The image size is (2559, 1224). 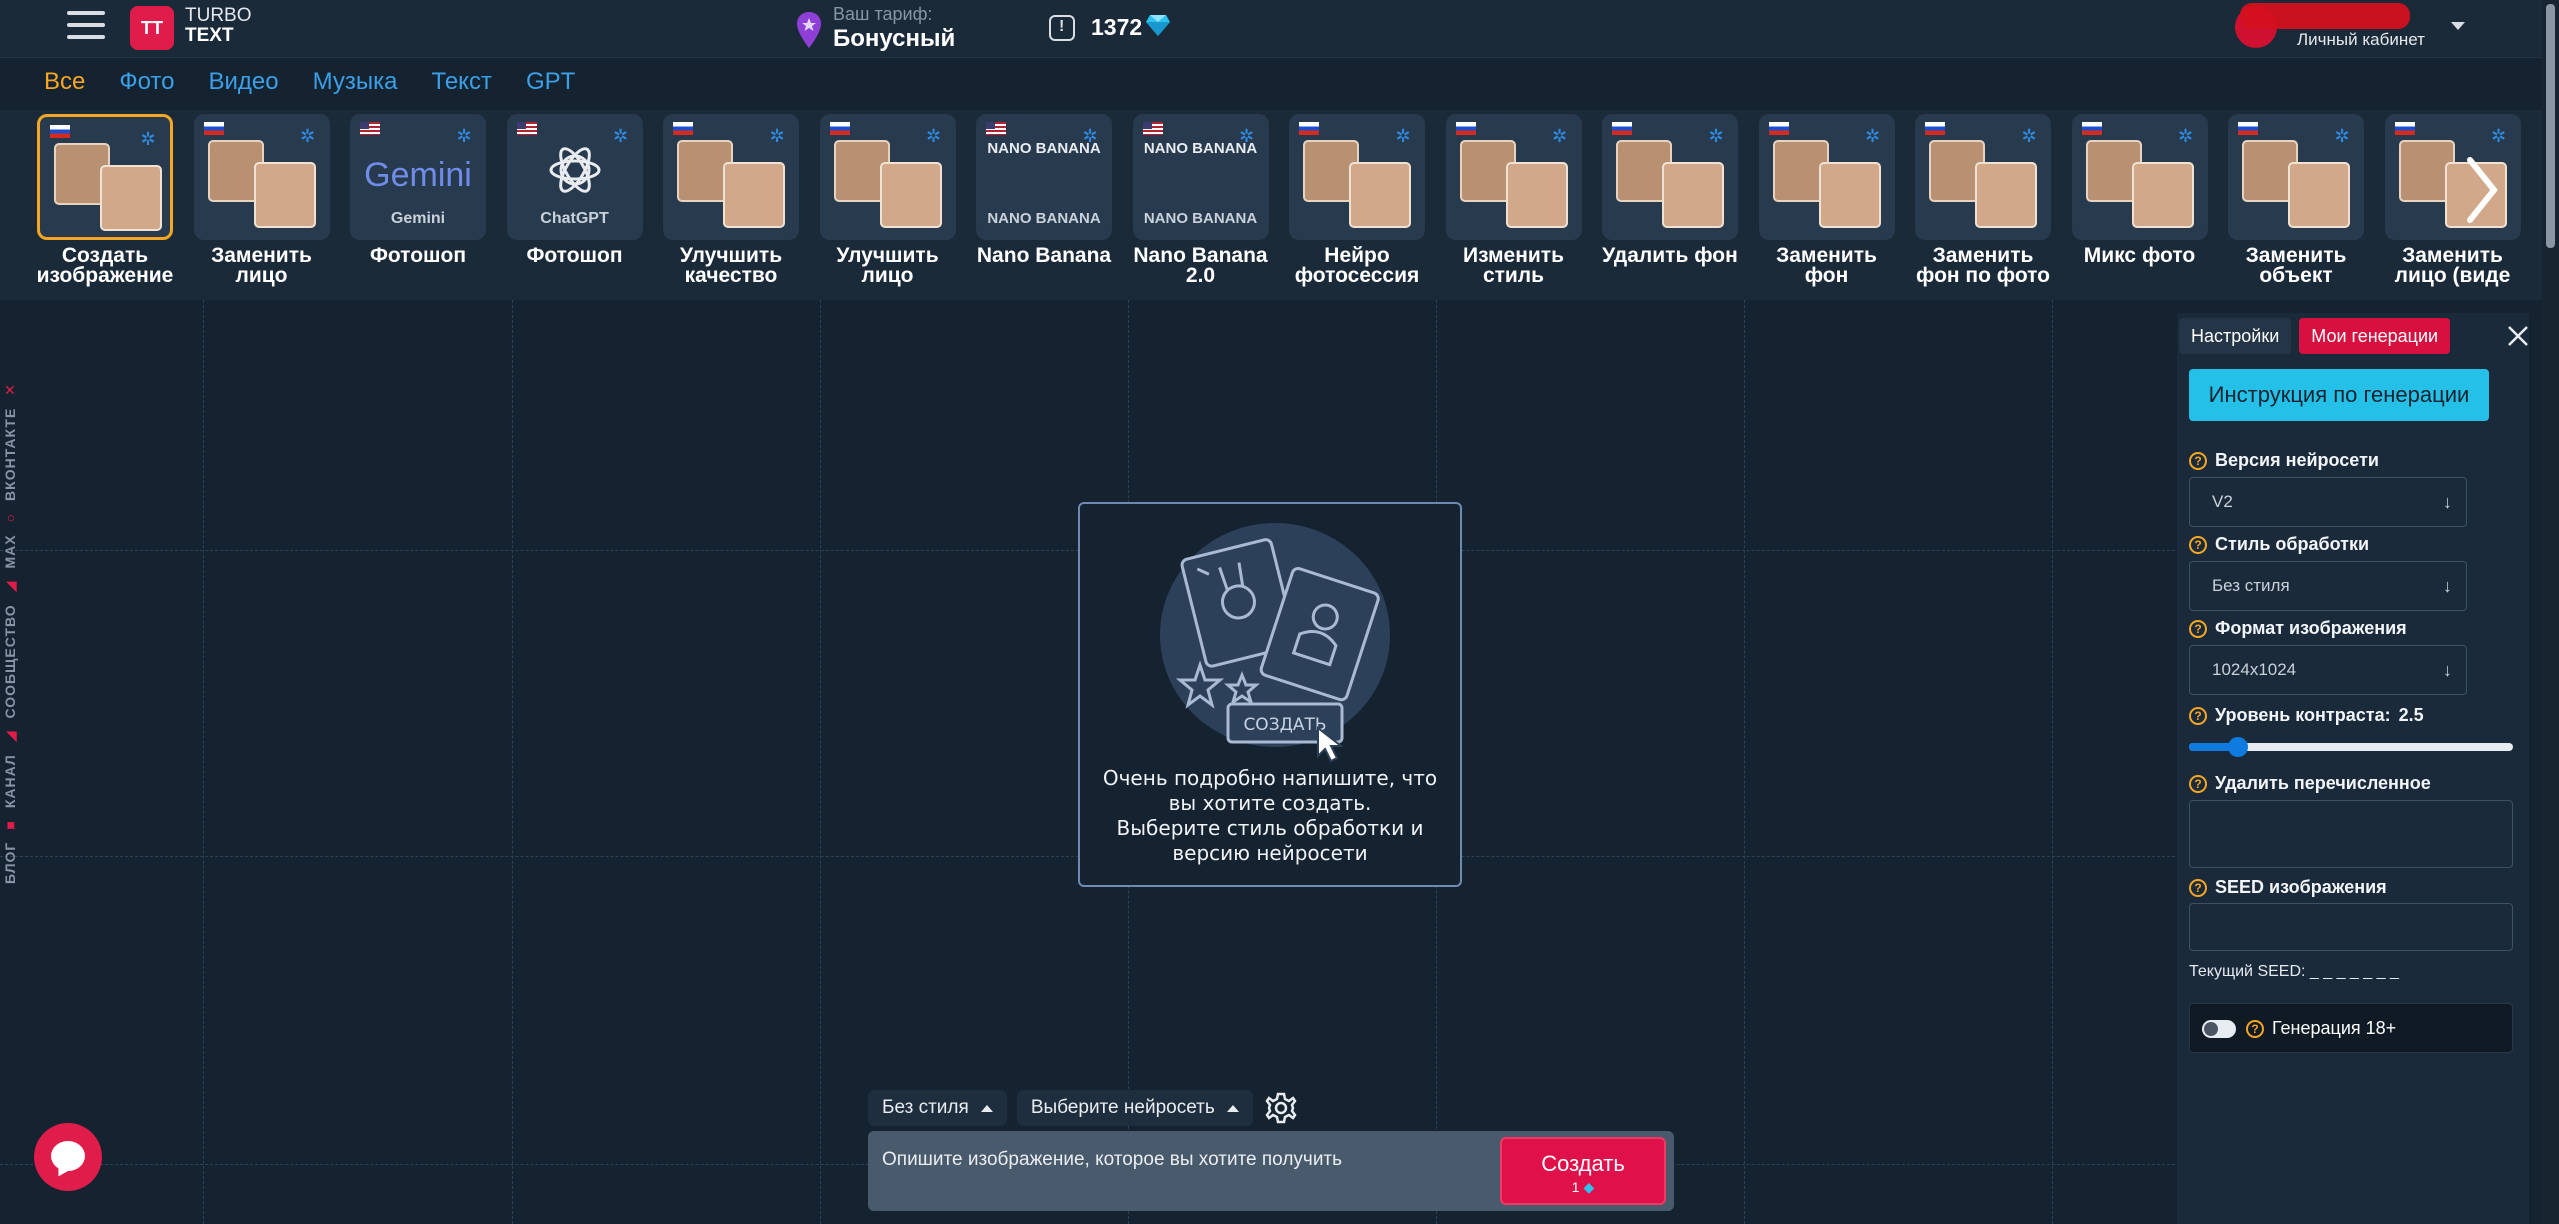 I want to click on side-links: БЛОГ ■ КАНАЛ ◢ СООБЩЕСТВО ◢ MAX ○ ВКОНТАКТЕ ✕, so click(x=17, y=633).